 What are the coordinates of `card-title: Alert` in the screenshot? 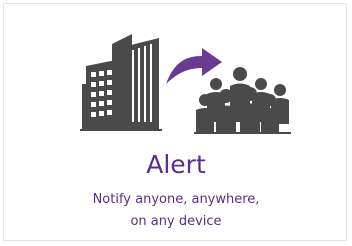 It's located at (176, 164).